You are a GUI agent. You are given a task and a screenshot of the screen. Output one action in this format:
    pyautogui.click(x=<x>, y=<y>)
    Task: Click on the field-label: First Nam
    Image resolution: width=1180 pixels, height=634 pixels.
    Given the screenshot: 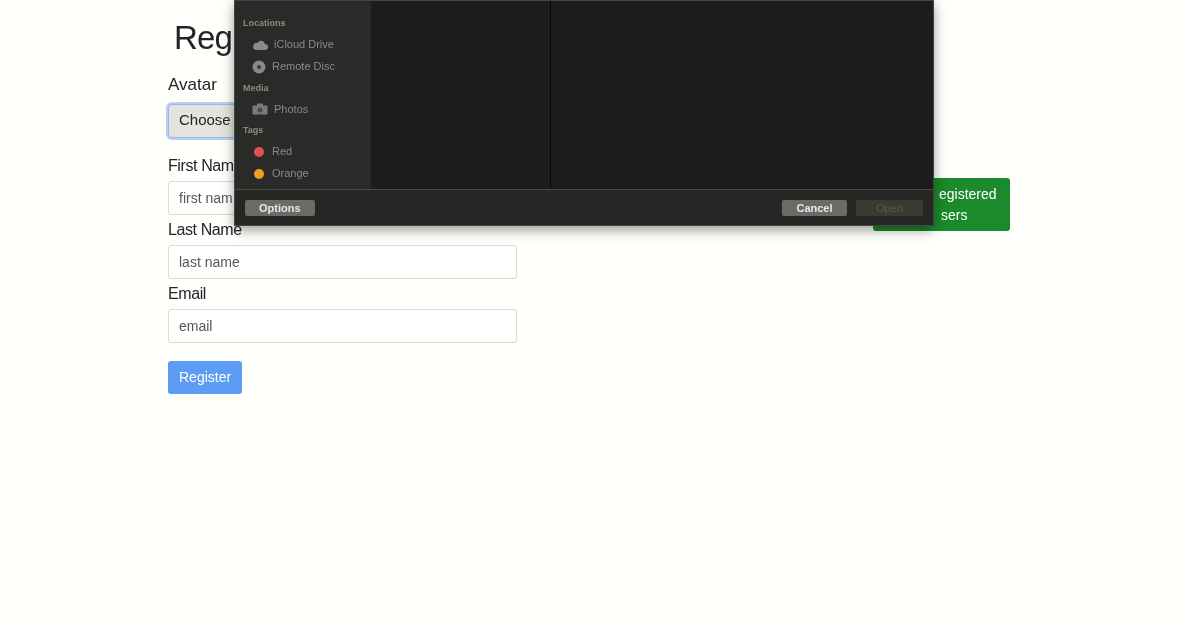 What is the action you would take?
    pyautogui.click(x=201, y=165)
    